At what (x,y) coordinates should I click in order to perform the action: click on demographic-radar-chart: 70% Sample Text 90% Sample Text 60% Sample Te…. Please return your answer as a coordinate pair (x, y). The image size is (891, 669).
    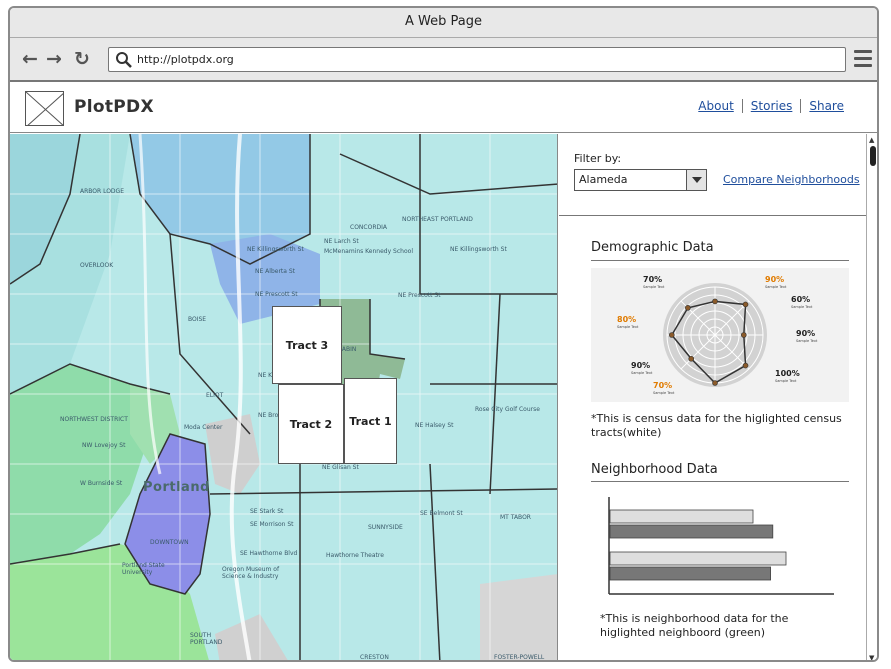
    Looking at the image, I should click on (720, 335).